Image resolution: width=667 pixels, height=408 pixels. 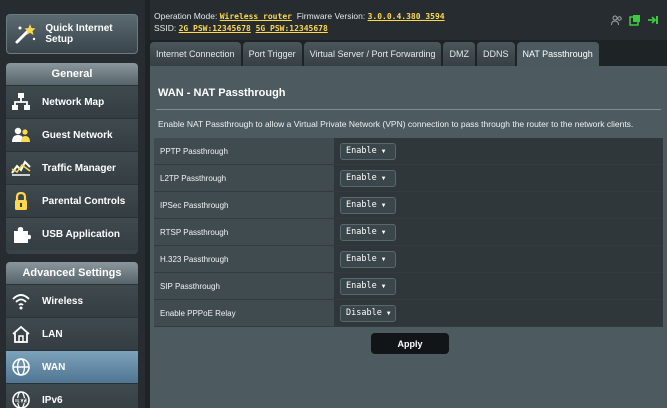 I want to click on setting-row-rtsp: RTSP Passthrough Enable ▼, so click(x=408, y=232).